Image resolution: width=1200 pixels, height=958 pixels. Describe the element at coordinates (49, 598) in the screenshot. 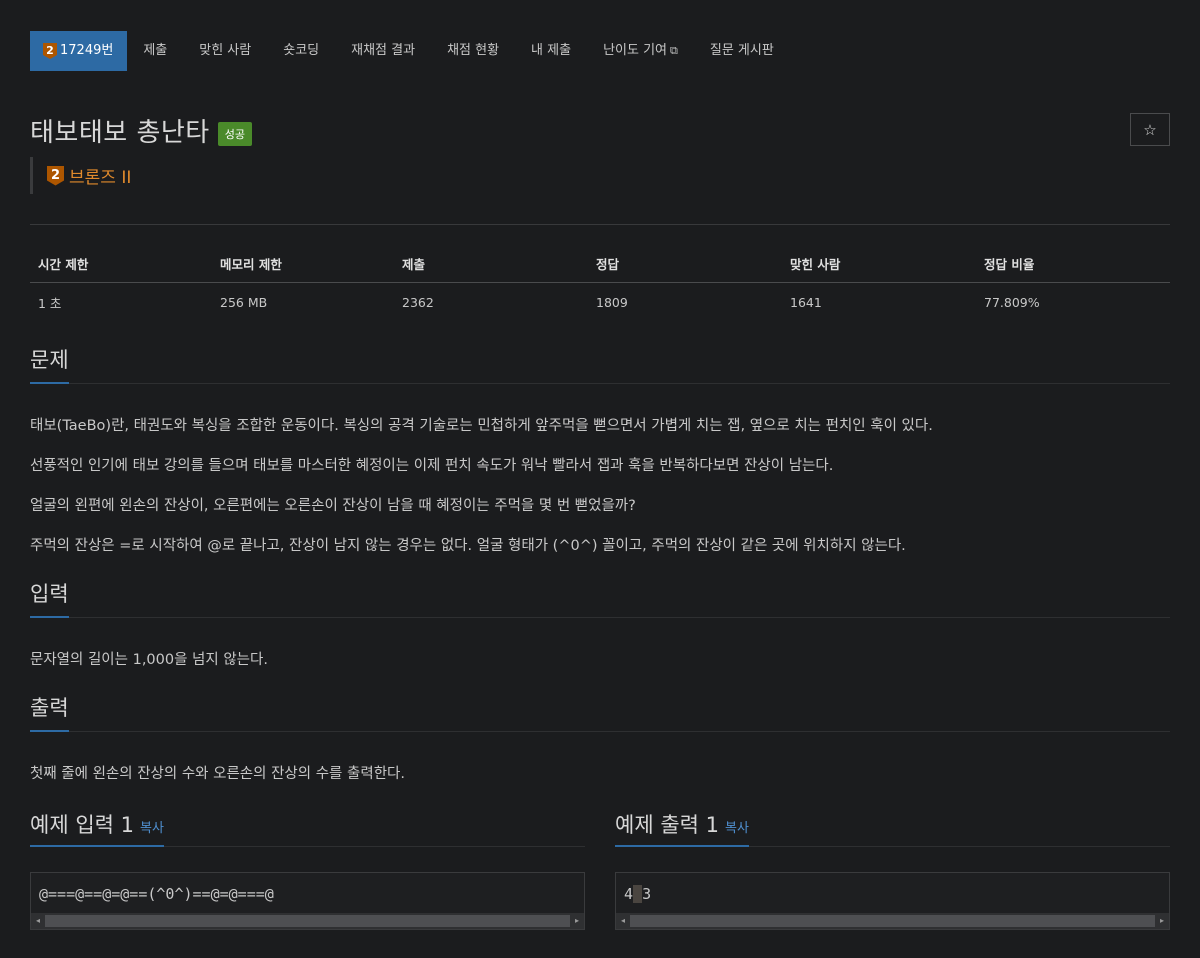

I see `input-title: 입력` at that location.